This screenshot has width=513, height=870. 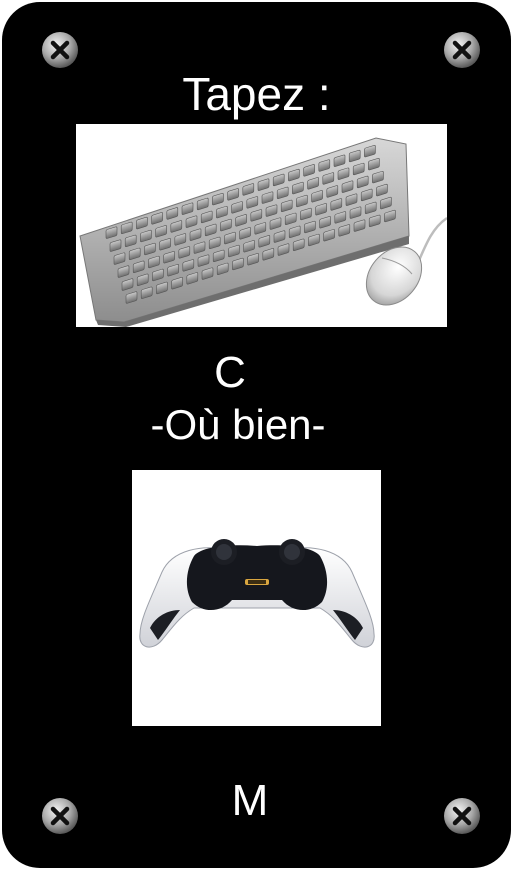 I want to click on separator-text: -Où bien-, so click(x=238, y=424).